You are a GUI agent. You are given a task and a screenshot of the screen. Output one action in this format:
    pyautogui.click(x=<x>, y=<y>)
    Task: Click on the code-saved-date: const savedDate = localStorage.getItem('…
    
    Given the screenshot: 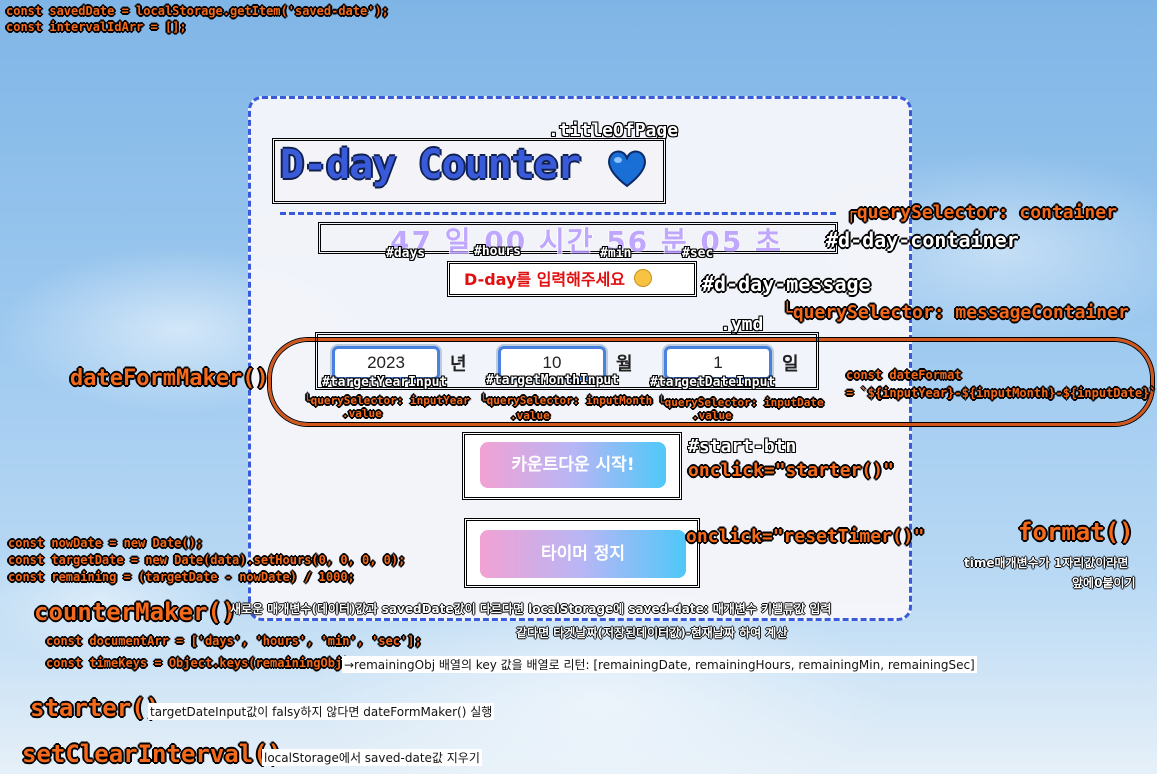 What is the action you would take?
    pyautogui.click(x=197, y=11)
    